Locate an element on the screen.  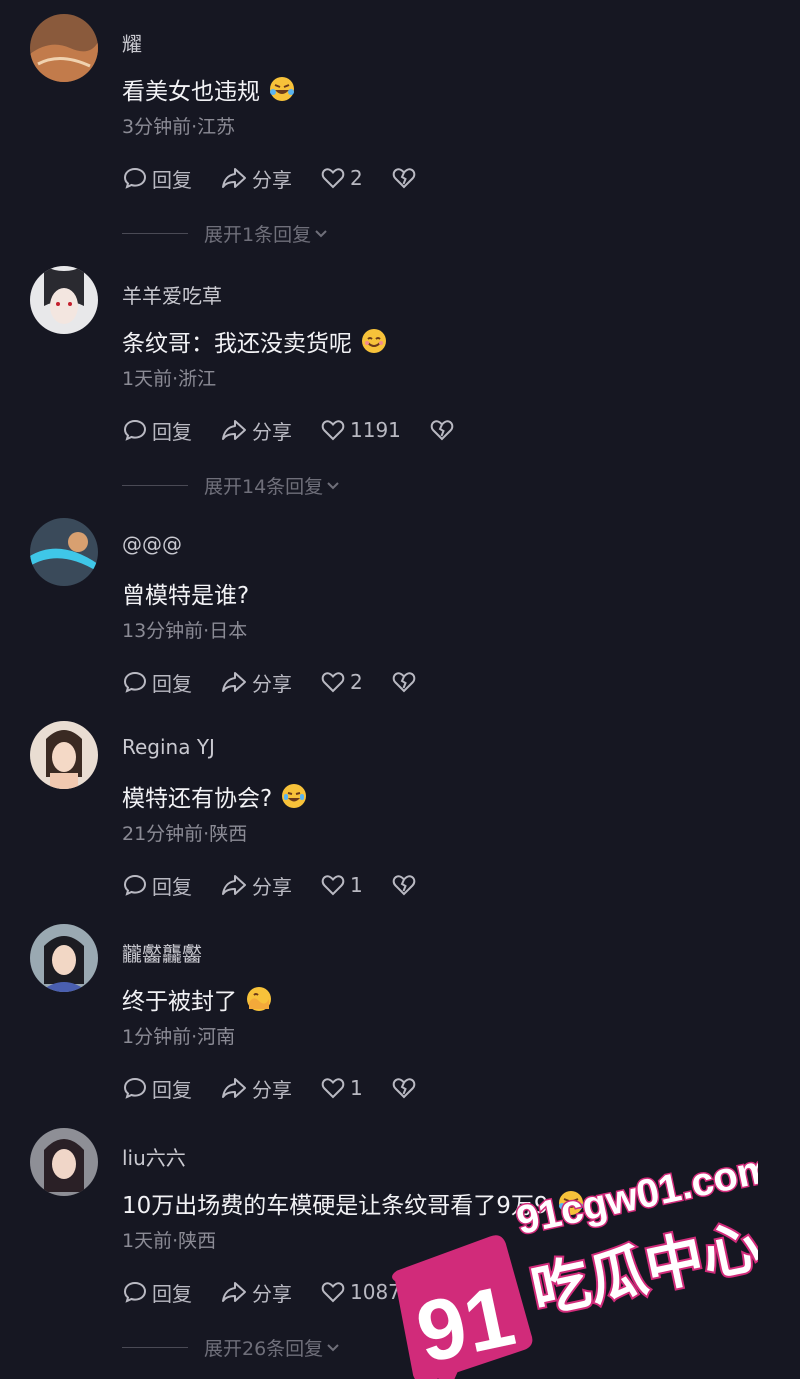
watermark-logo: 91cgw01.com 91 吃瓜中心 is located at coordinates (575, 1267).